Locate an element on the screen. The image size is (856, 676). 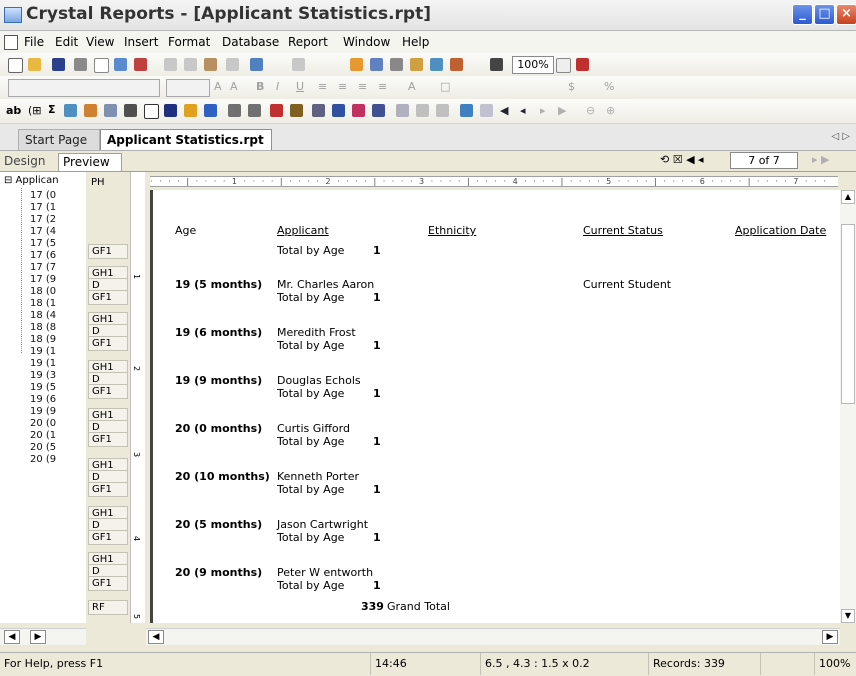
minimize-button: _ is located at coordinates (802, 14).